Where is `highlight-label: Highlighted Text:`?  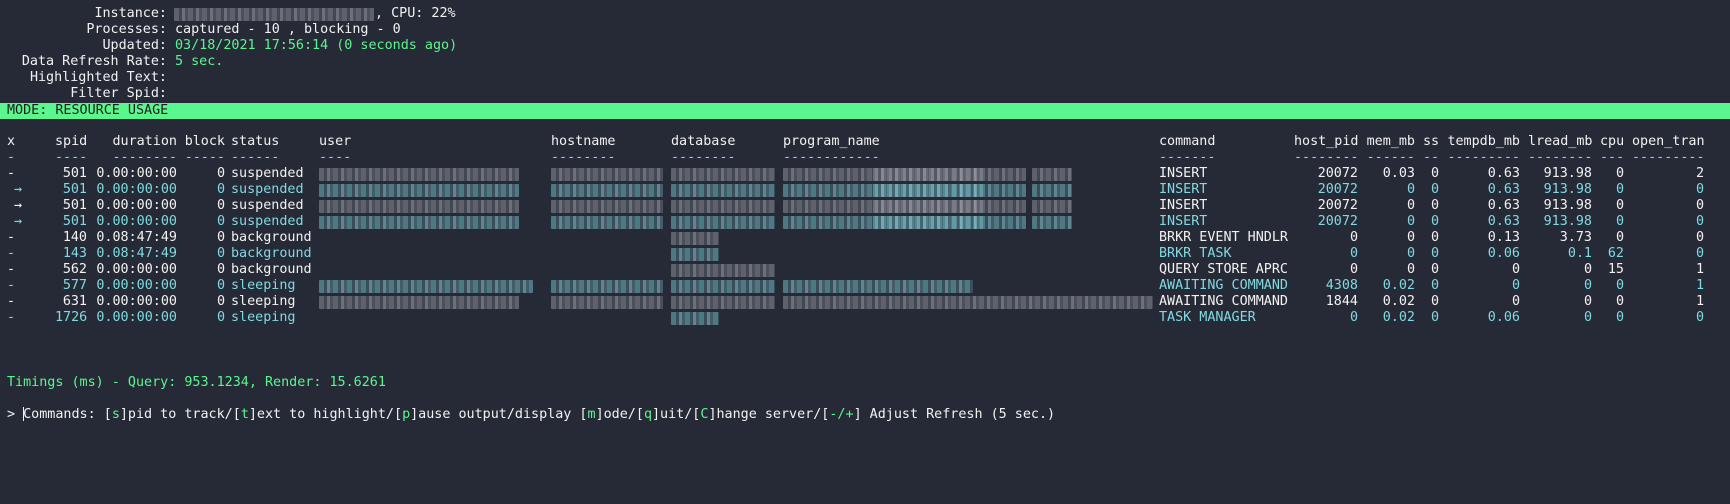 highlight-label: Highlighted Text: is located at coordinates (98, 77).